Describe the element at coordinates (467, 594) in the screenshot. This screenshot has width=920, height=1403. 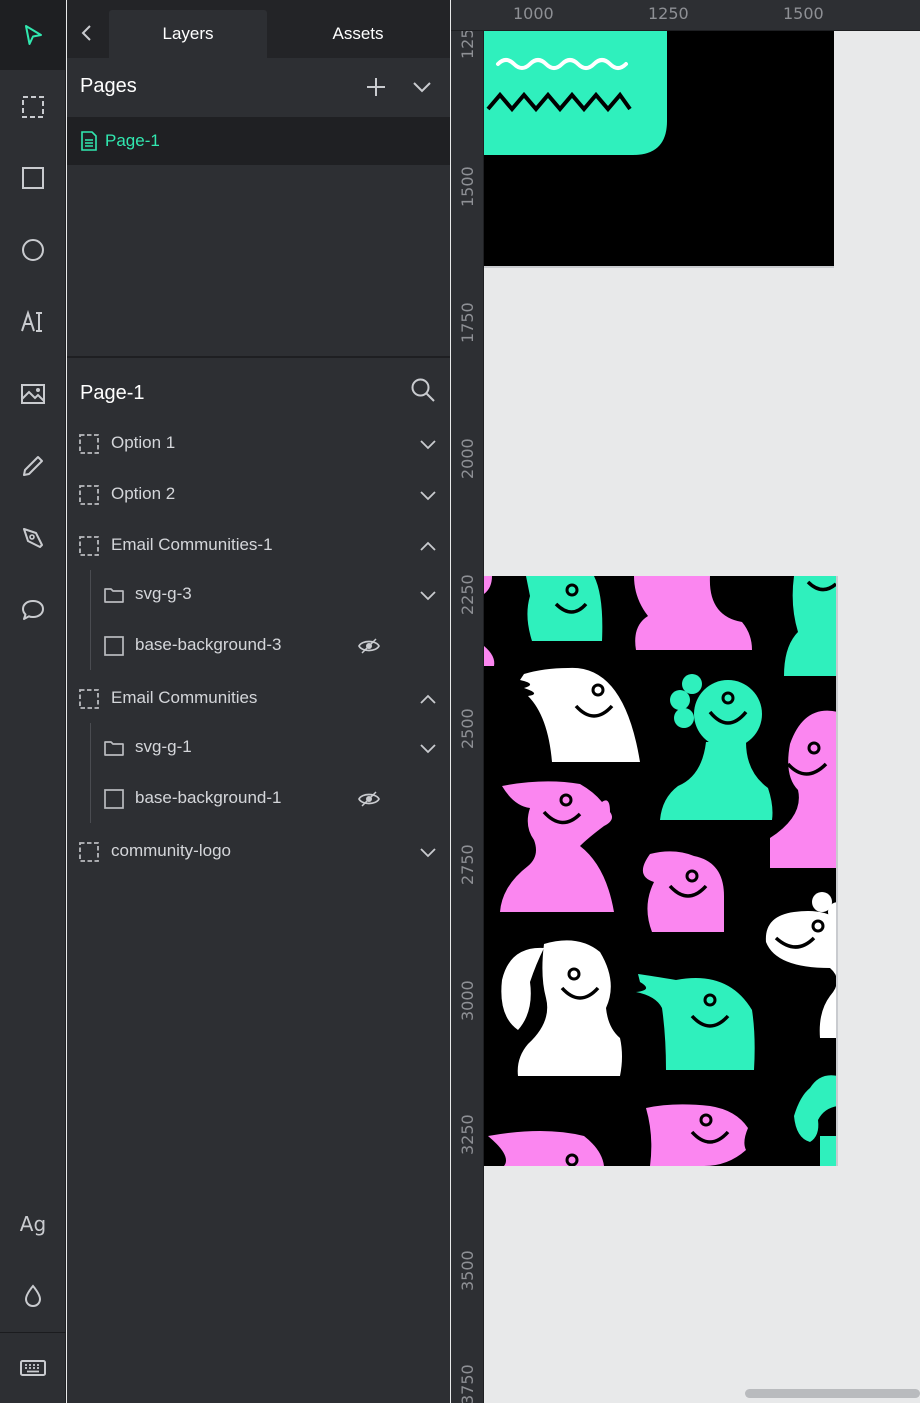
I see `ruler-tick: 2250` at that location.